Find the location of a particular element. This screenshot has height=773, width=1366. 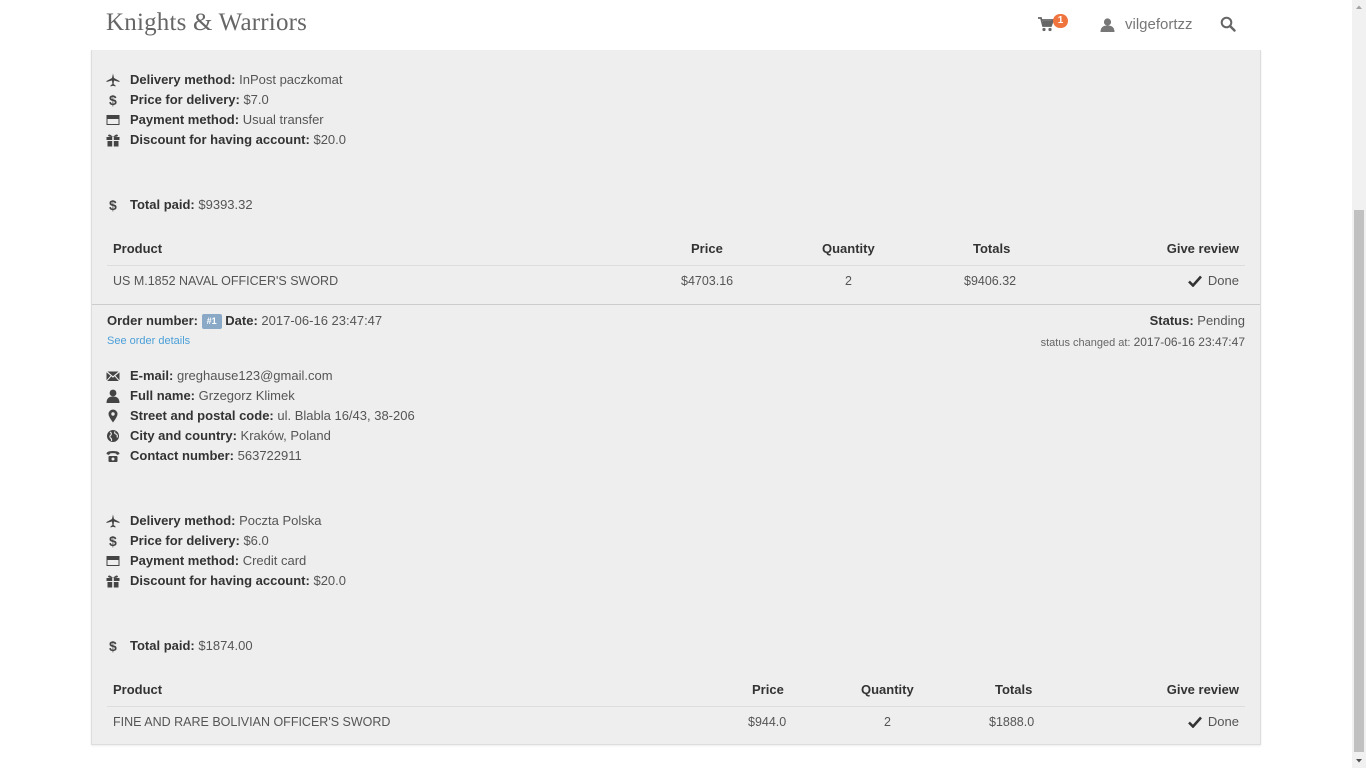

product-price: $4703.16 is located at coordinates (707, 281).